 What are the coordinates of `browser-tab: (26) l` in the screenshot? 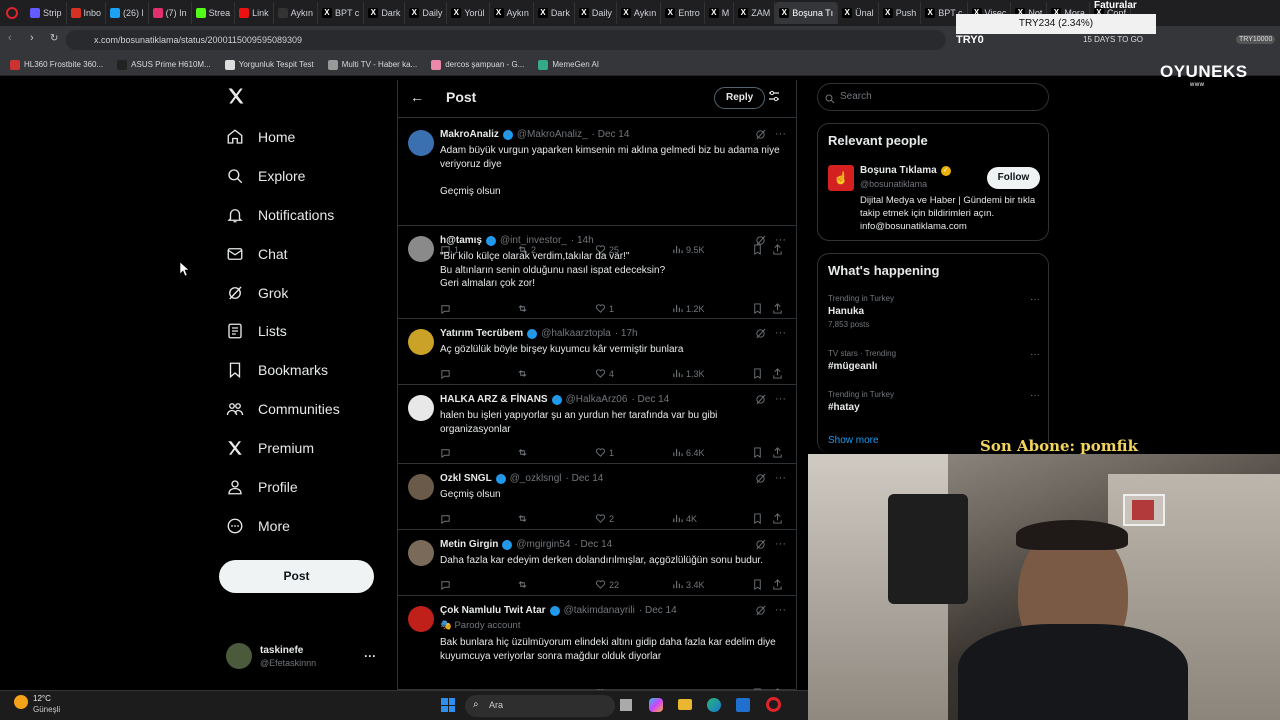 It's located at (127, 13).